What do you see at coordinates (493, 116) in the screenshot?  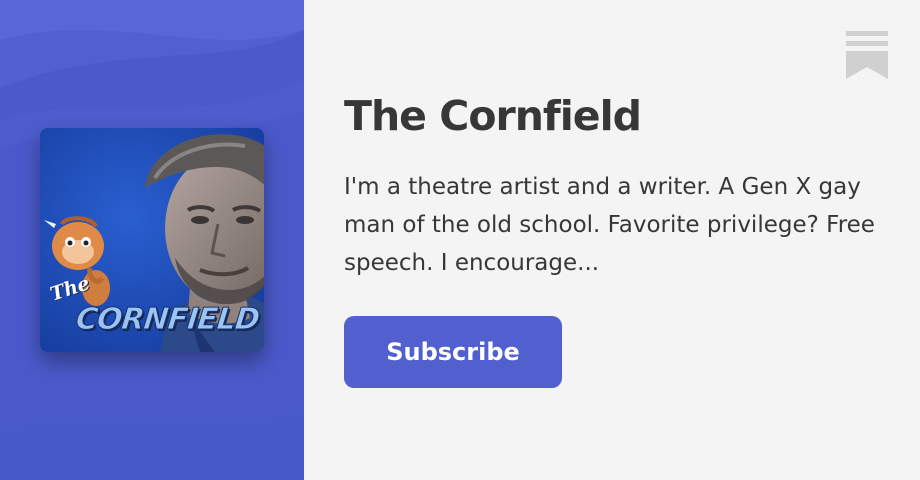 I see `publication-title: The Cornfield` at bounding box center [493, 116].